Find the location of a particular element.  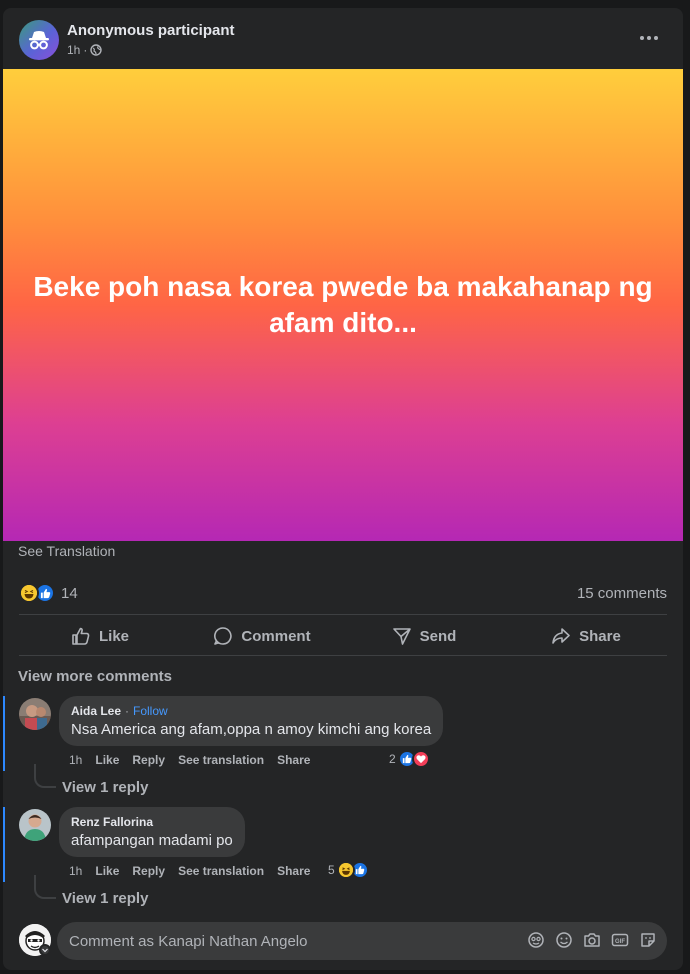

send-button: Send is located at coordinates (424, 636).